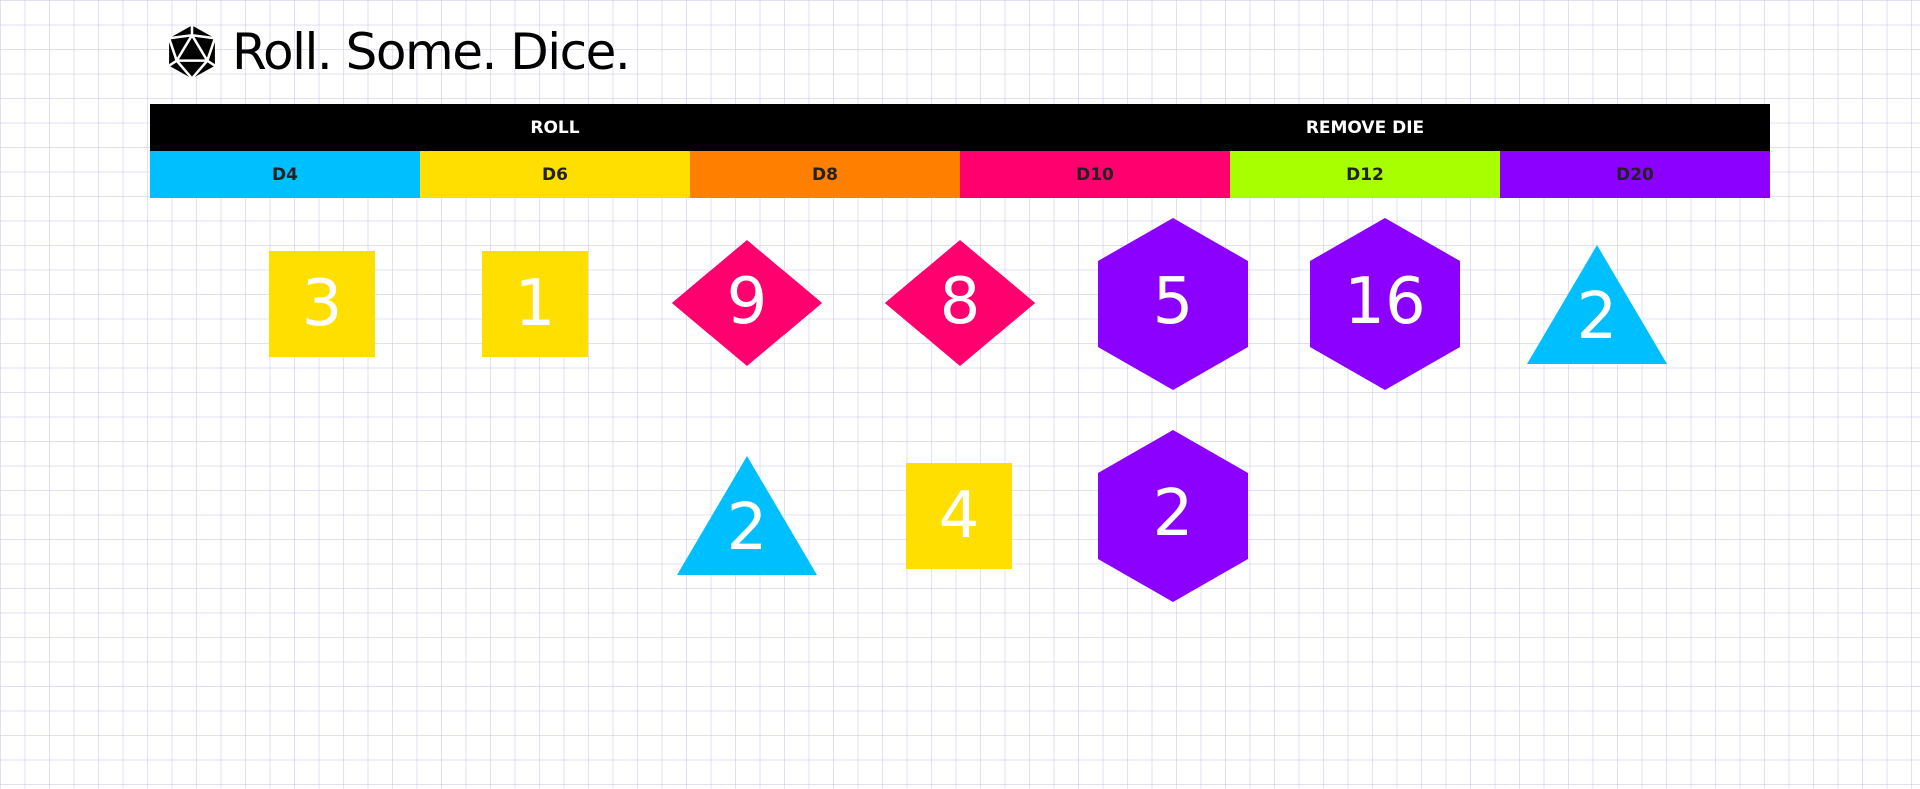 The width and height of the screenshot is (1920, 789). What do you see at coordinates (1095, 174) in the screenshot?
I see `add-d10-button: D10` at bounding box center [1095, 174].